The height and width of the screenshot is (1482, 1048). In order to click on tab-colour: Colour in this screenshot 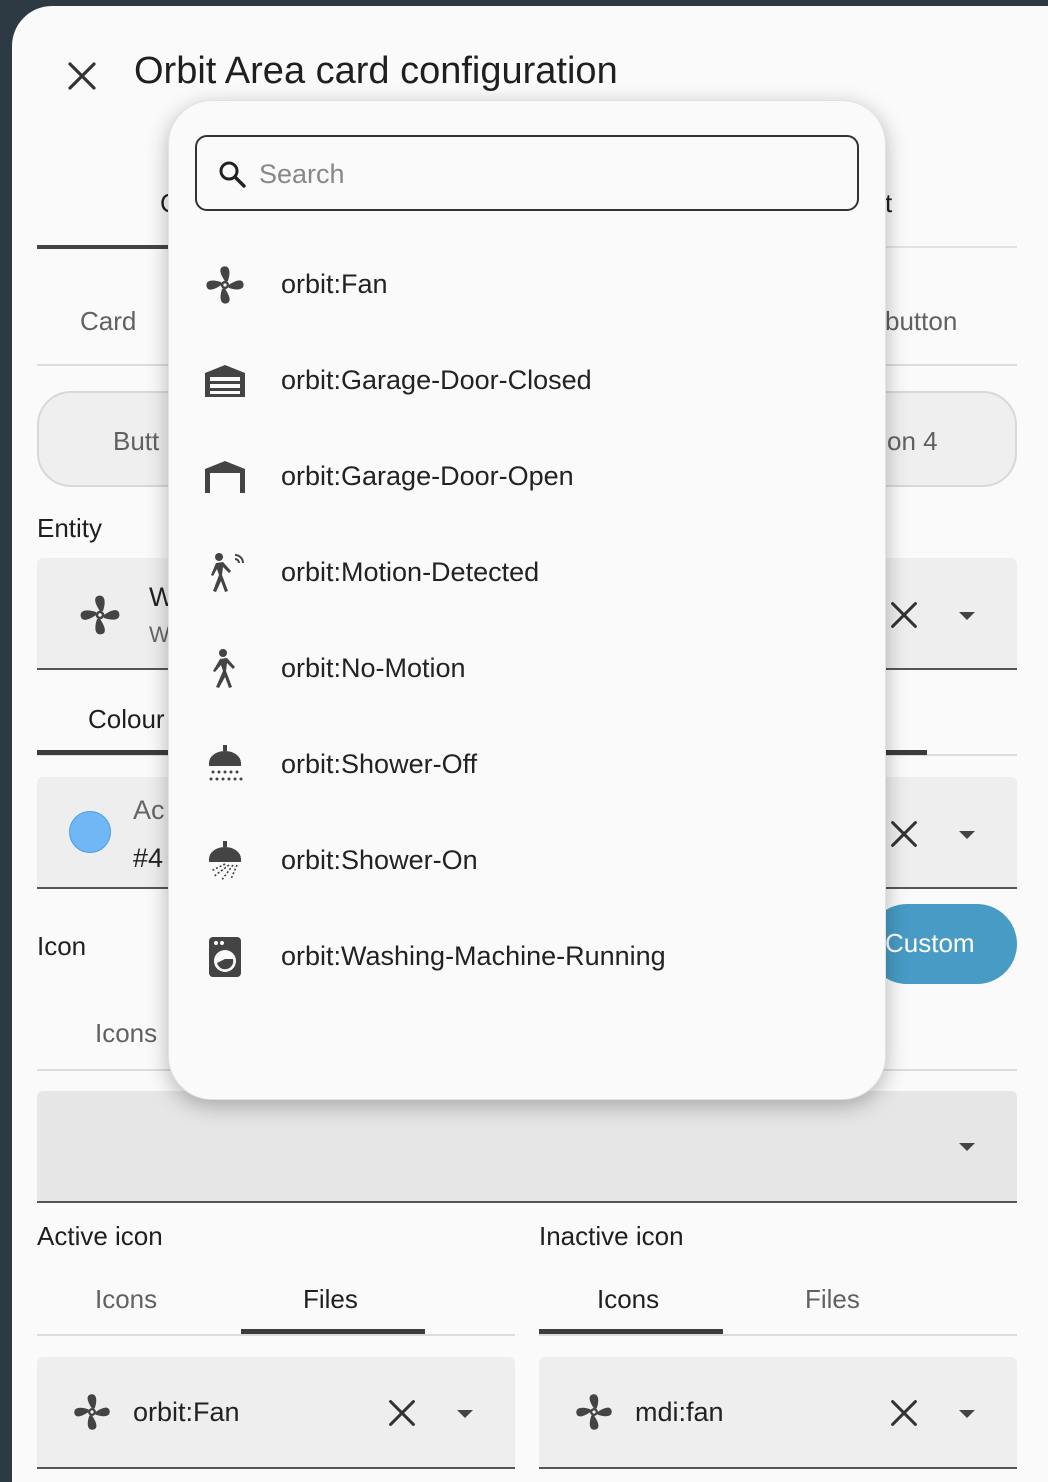, I will do `click(126, 719)`.